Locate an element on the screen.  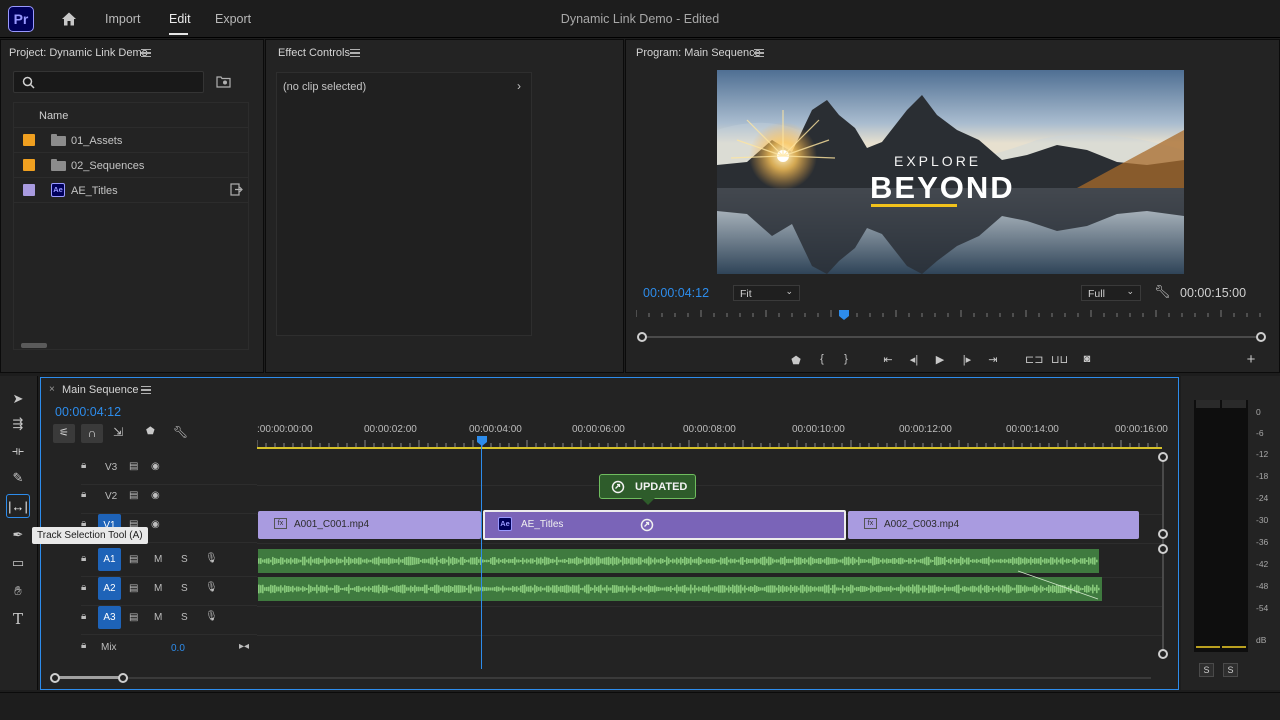
rectangle-tool-icon: ▭ is located at coordinates (18, 563).